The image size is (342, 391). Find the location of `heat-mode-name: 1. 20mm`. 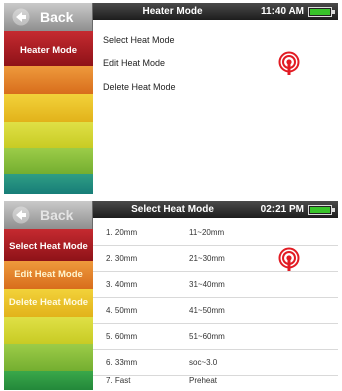

heat-mode-name: 1. 20mm is located at coordinates (122, 232).